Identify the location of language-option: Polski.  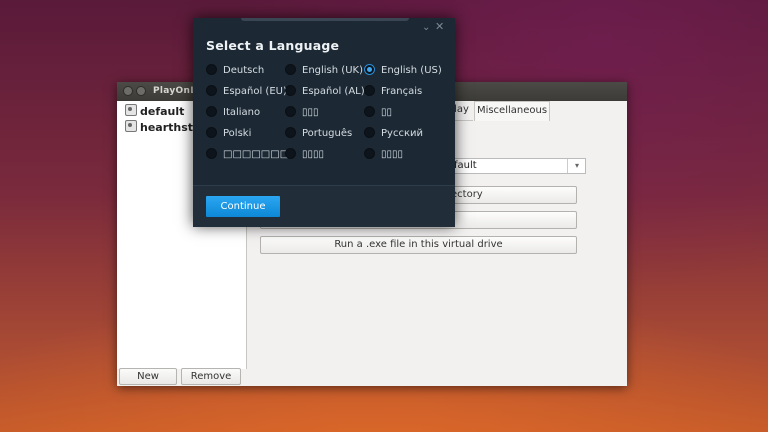
(228, 134).